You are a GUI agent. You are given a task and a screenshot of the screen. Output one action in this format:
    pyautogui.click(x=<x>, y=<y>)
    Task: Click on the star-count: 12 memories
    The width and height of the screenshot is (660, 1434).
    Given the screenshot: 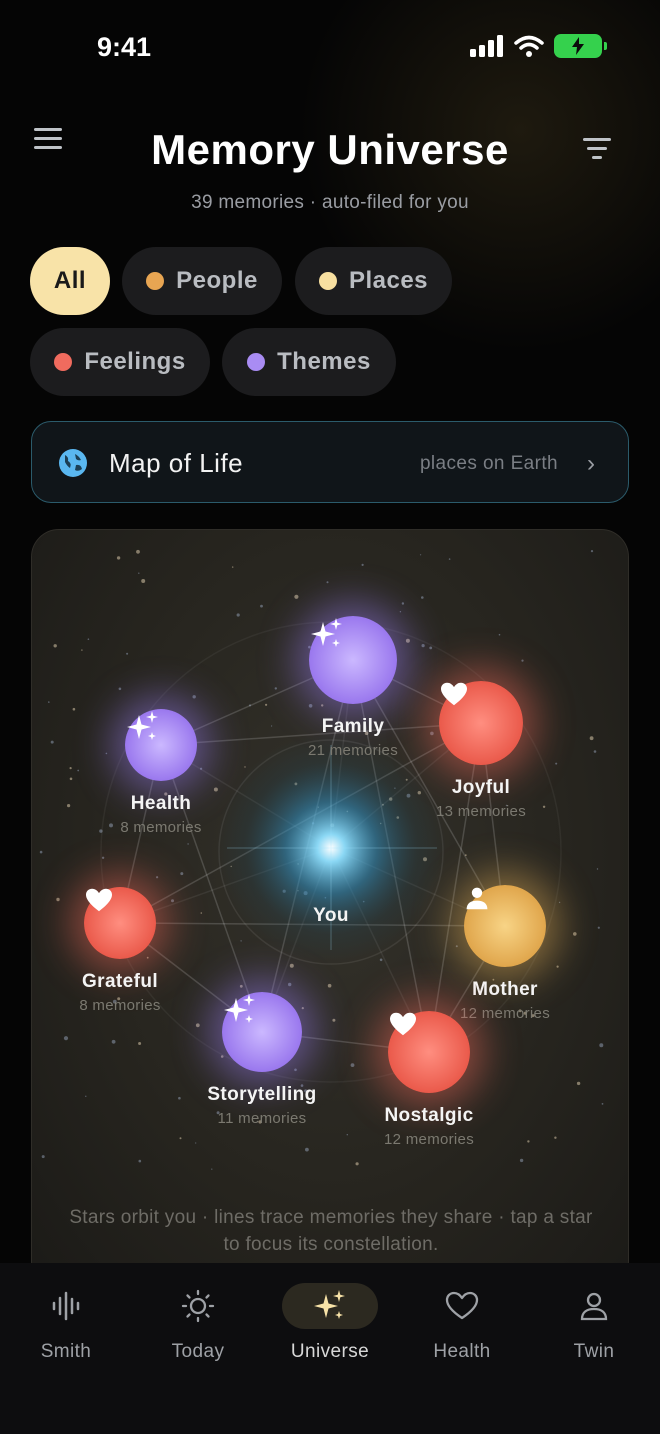 What is the action you would take?
    pyautogui.click(x=429, y=1139)
    